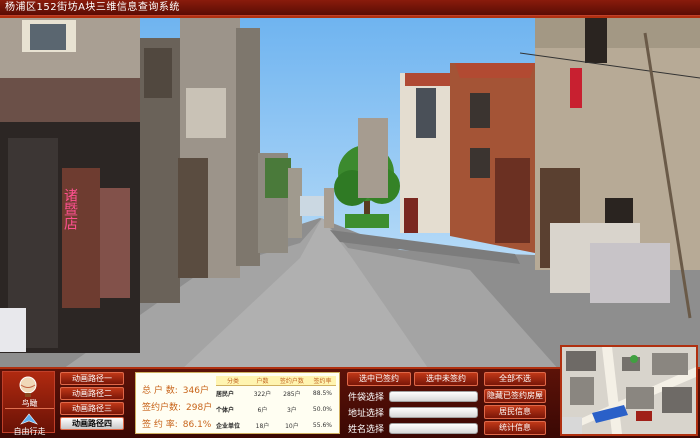 The width and height of the screenshot is (700, 438). I want to click on table-cell: 322户, so click(262, 395).